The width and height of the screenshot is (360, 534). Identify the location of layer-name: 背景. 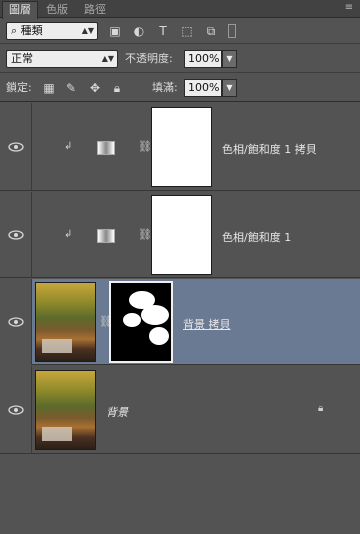
(117, 412).